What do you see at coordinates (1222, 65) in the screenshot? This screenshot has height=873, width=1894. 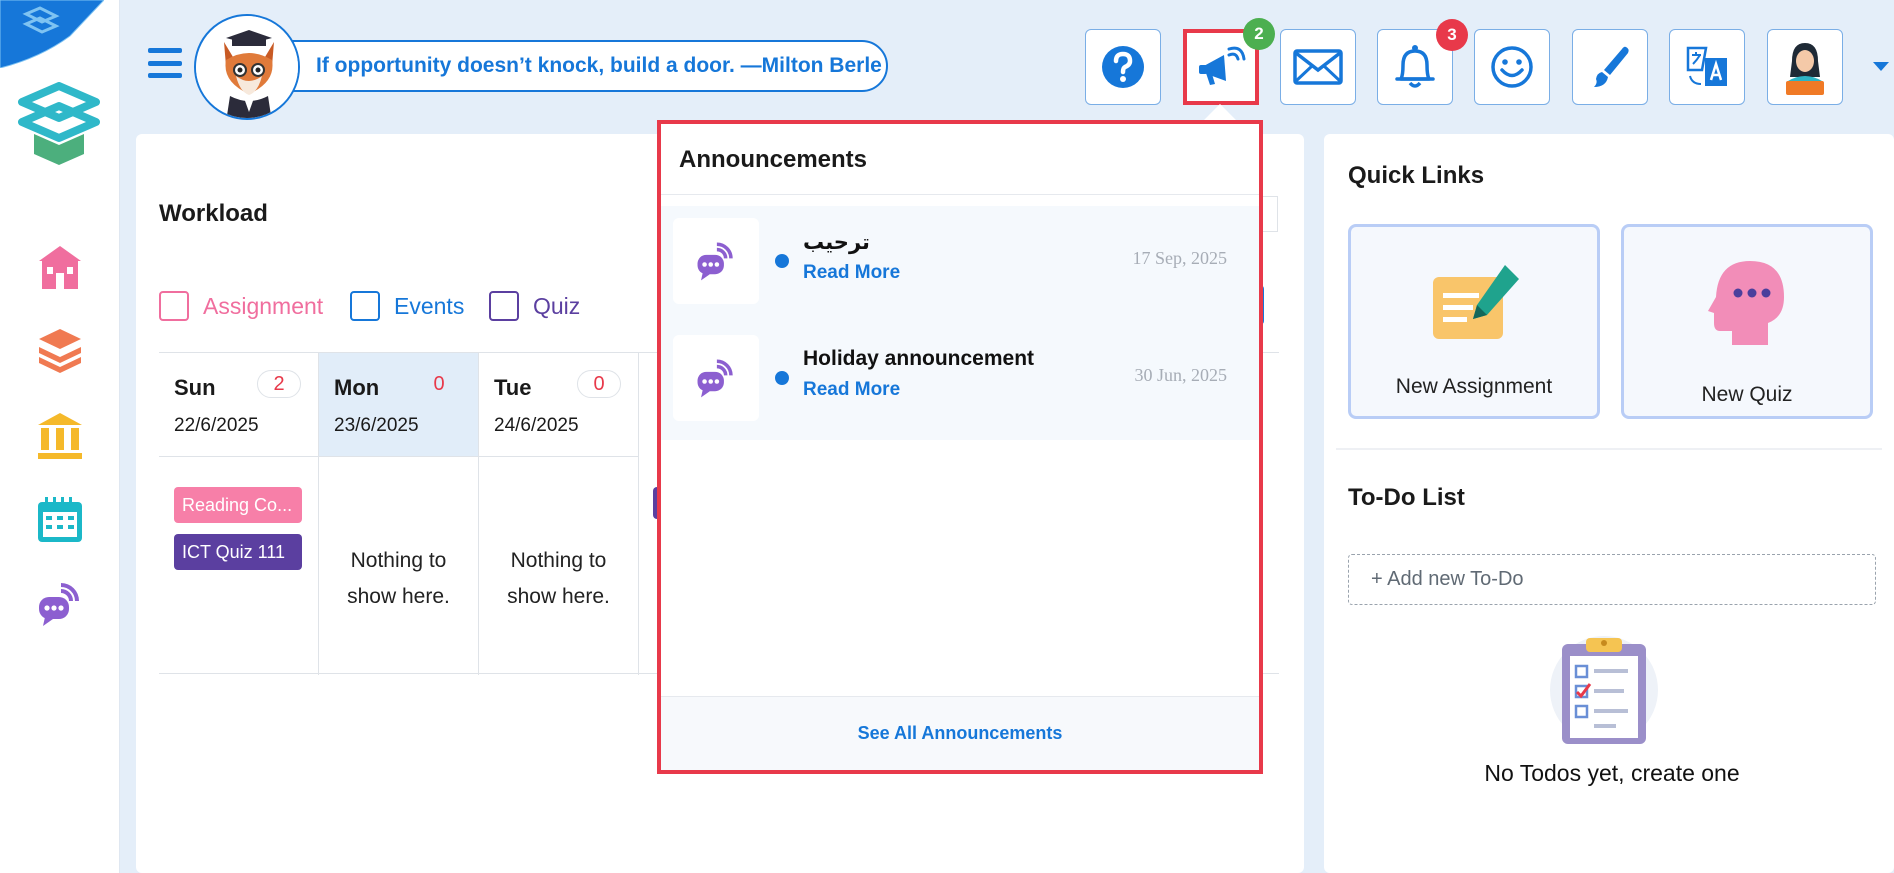 I see `megaphone-icon` at bounding box center [1222, 65].